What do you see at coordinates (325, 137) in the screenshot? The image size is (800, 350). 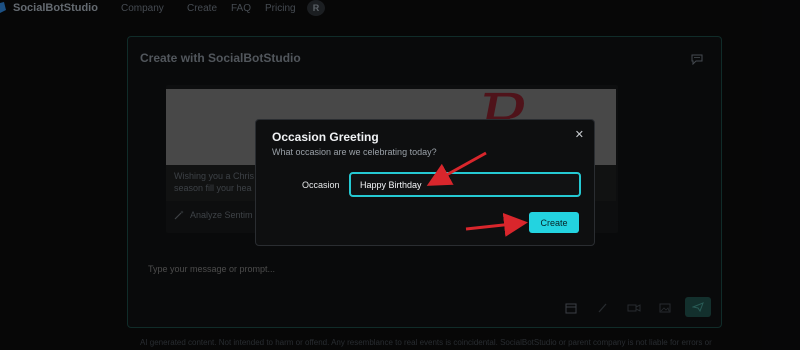 I see `dialog-title: Occasion Greeting` at bounding box center [325, 137].